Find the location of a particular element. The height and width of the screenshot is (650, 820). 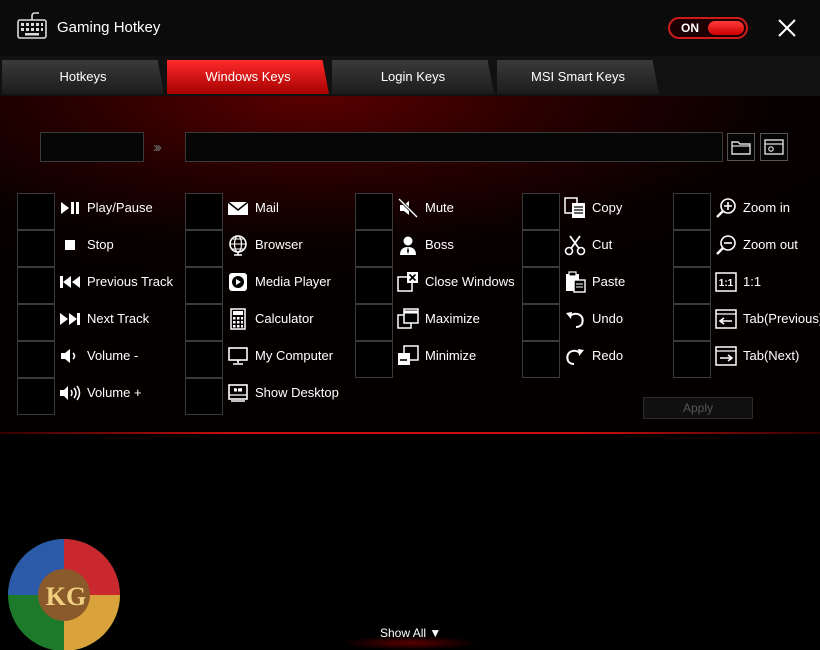

tab-msi-smart-keys: MSI Smart Keys is located at coordinates (578, 77).